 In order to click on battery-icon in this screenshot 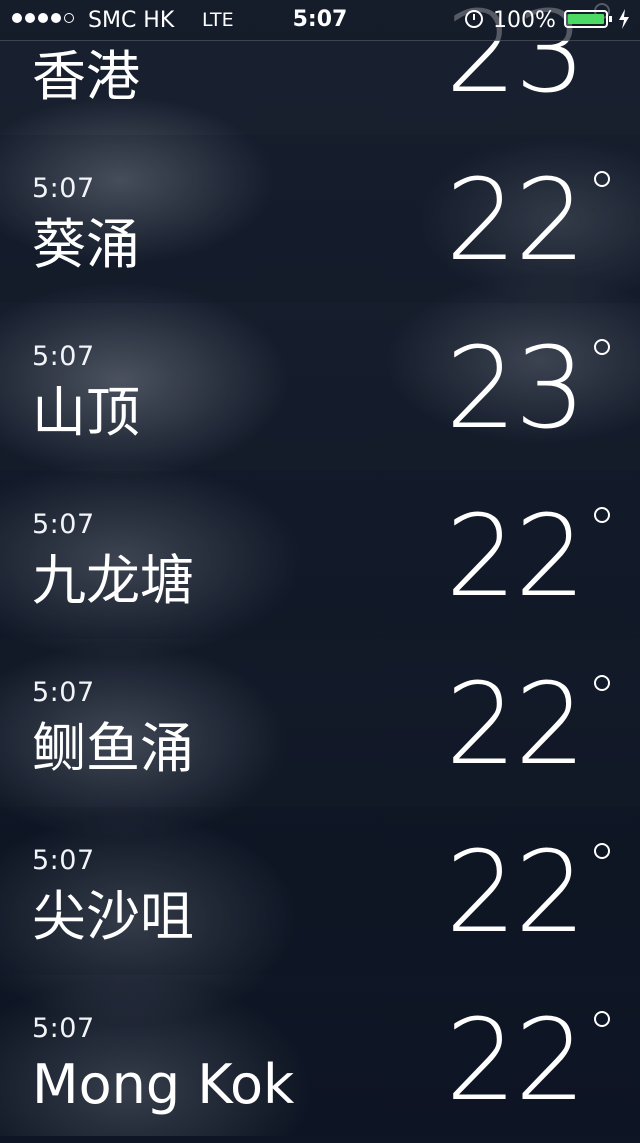, I will do `click(586, 19)`.